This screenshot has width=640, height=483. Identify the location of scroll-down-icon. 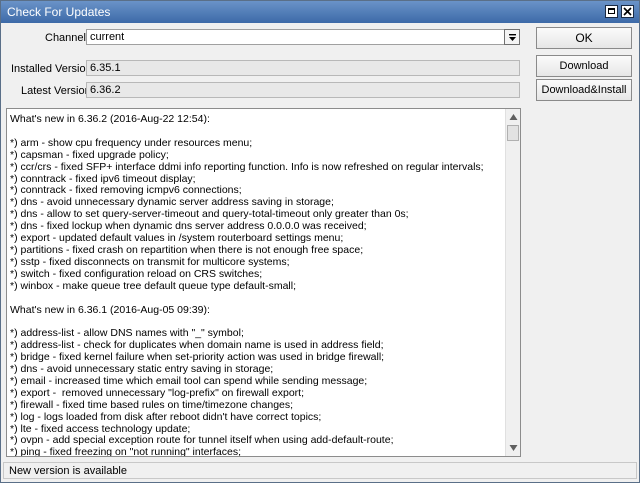
(513, 448).